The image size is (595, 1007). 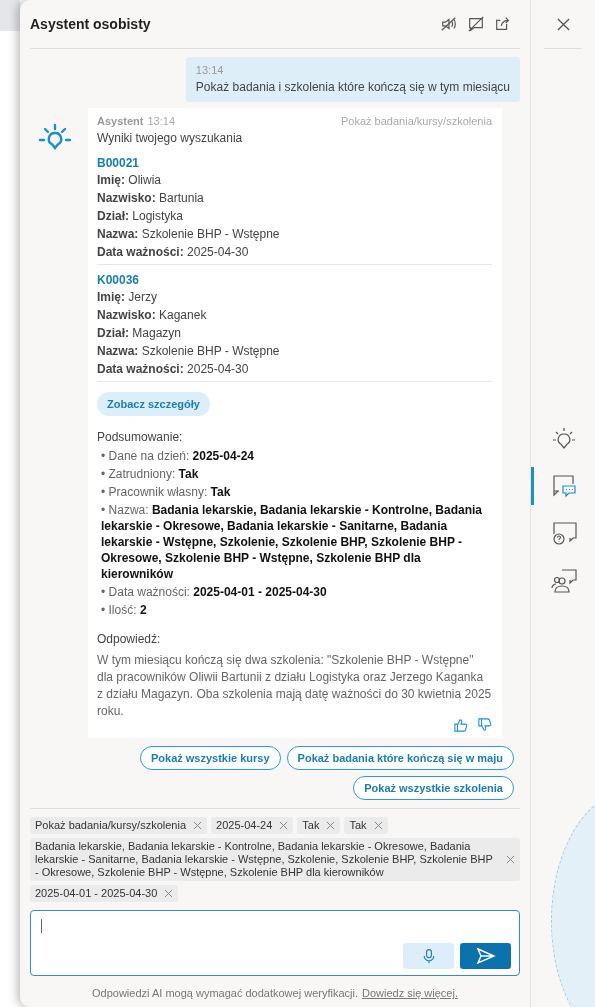 What do you see at coordinates (225, 993) in the screenshot?
I see `disclaimer-text: Odpowiedzi AI mogą wymagać dodatkowej weryfikacji.` at bounding box center [225, 993].